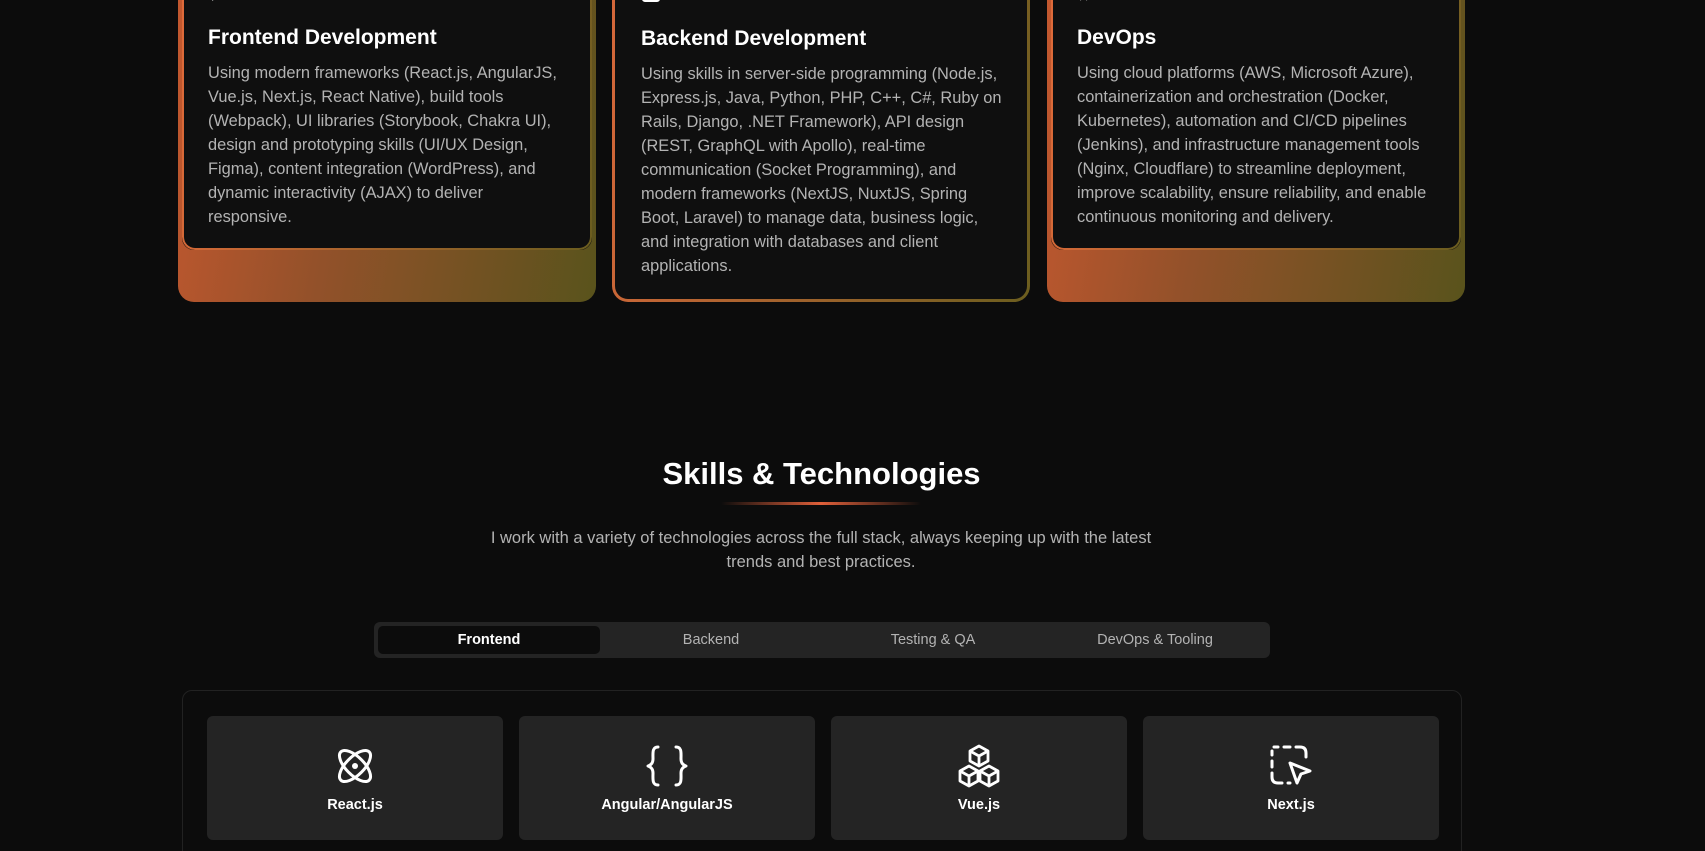 Image resolution: width=1705 pixels, height=851 pixels. I want to click on server-icon, so click(651, 1).